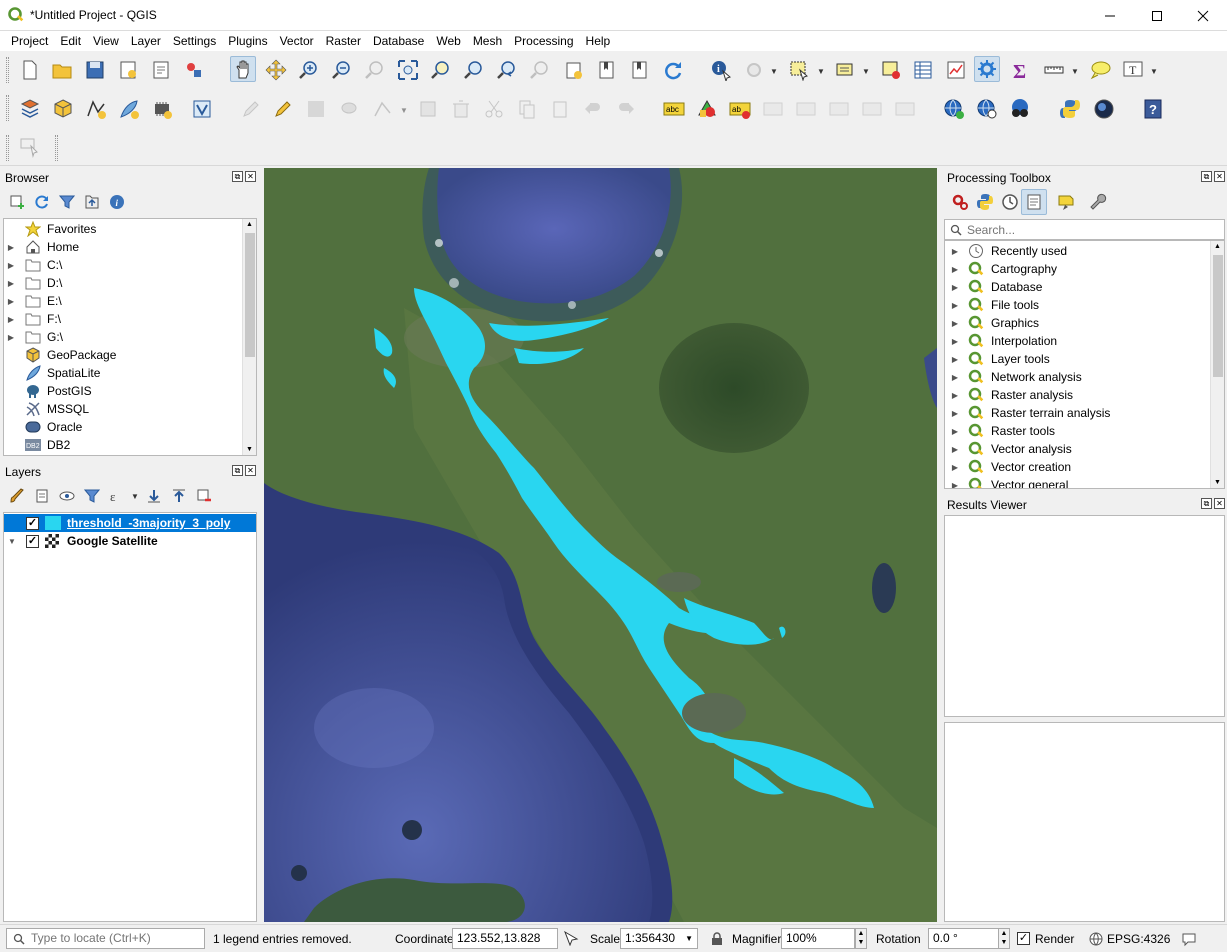 The image size is (1227, 952). What do you see at coordinates (818, 938) in the screenshot?
I see `magnifier-field: 100%` at bounding box center [818, 938].